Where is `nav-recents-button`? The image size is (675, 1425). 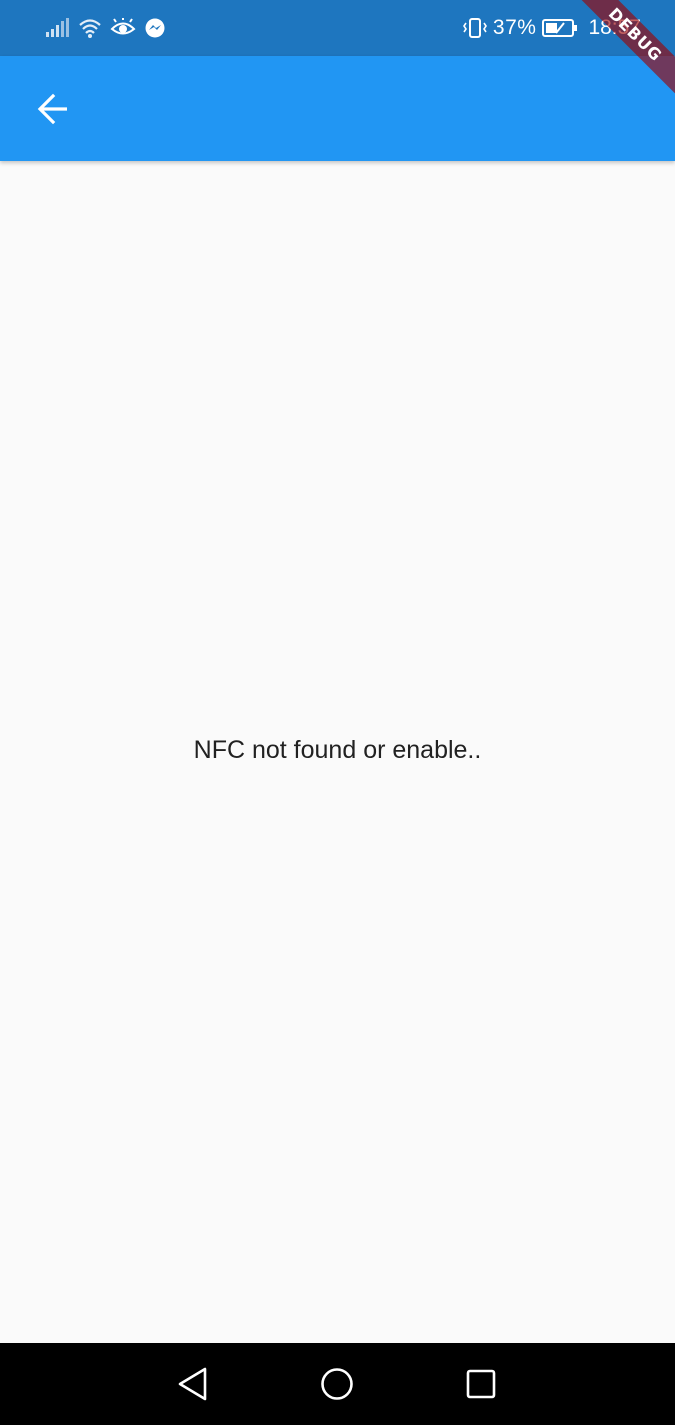 nav-recents-button is located at coordinates (481, 1384).